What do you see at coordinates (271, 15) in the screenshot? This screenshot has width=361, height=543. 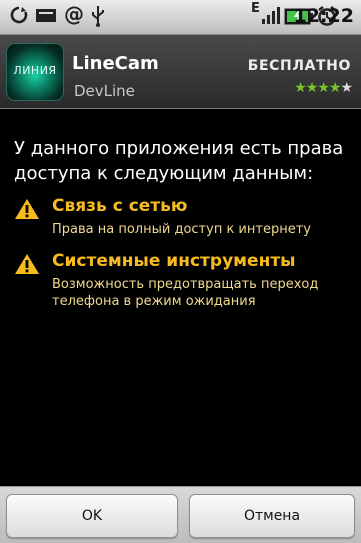 I see `signal-icon` at bounding box center [271, 15].